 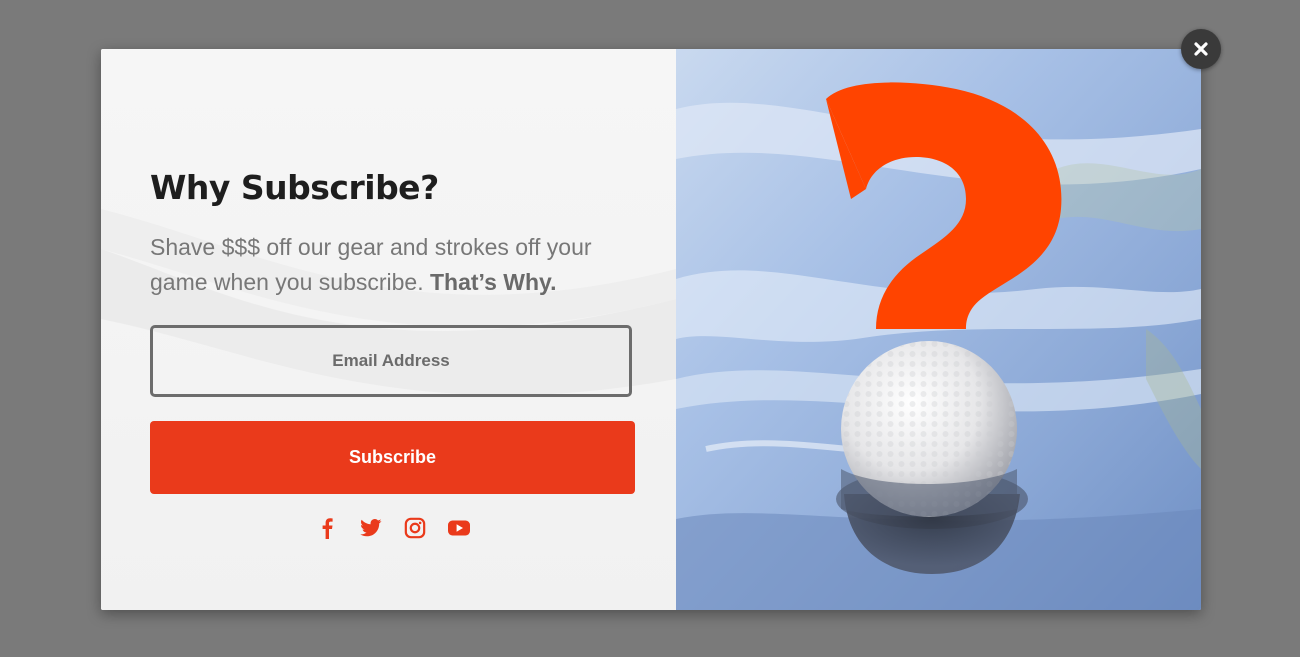 What do you see at coordinates (392, 528) in the screenshot?
I see `social-links` at bounding box center [392, 528].